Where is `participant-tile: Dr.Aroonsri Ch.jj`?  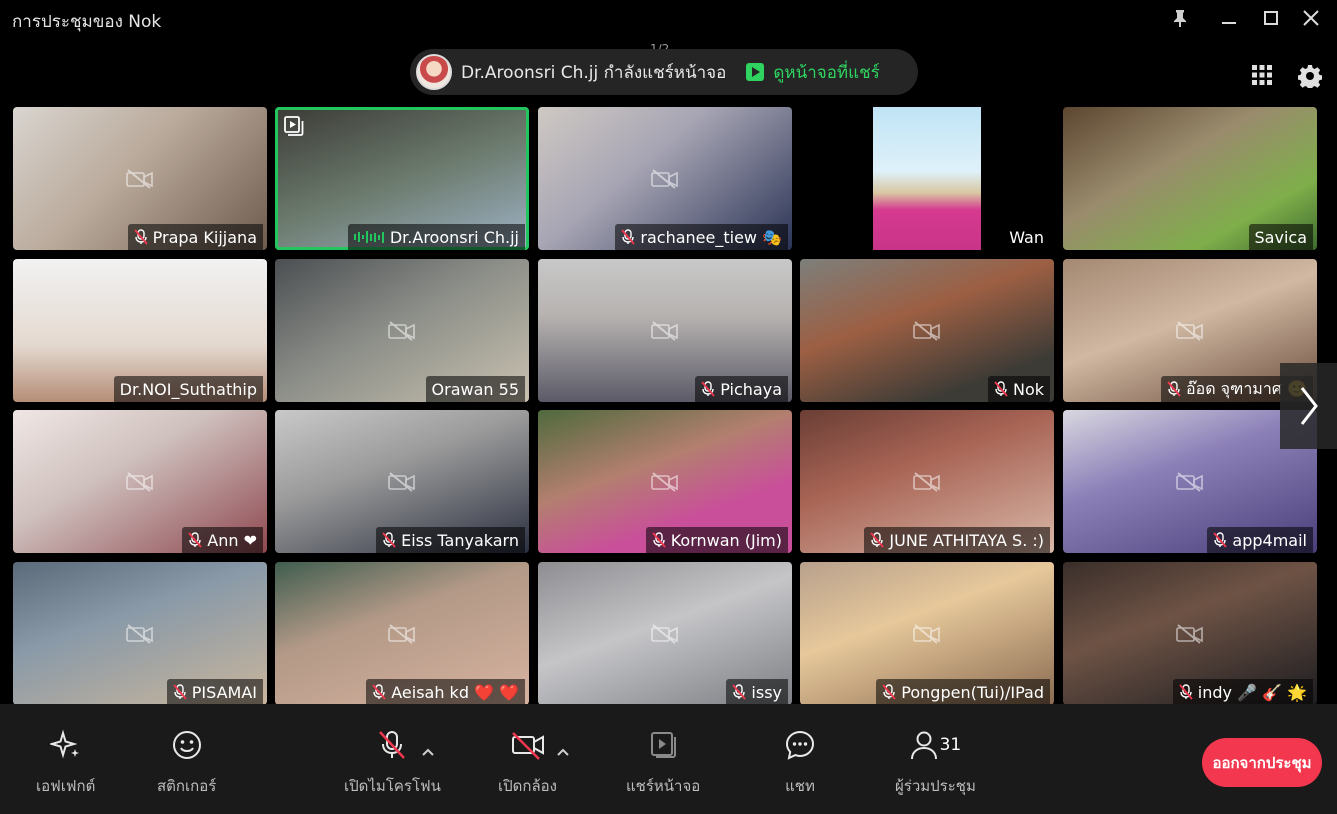 participant-tile: Dr.Aroonsri Ch.jj is located at coordinates (402, 178).